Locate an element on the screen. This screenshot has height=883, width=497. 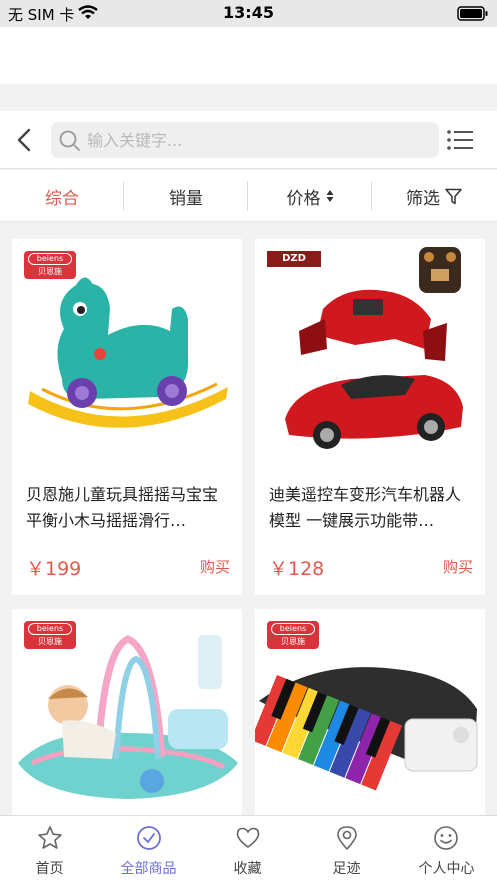
bottom-tab-bar: 首页 全部商品 收藏 足迹 个人中心 is located at coordinates (248, 849).